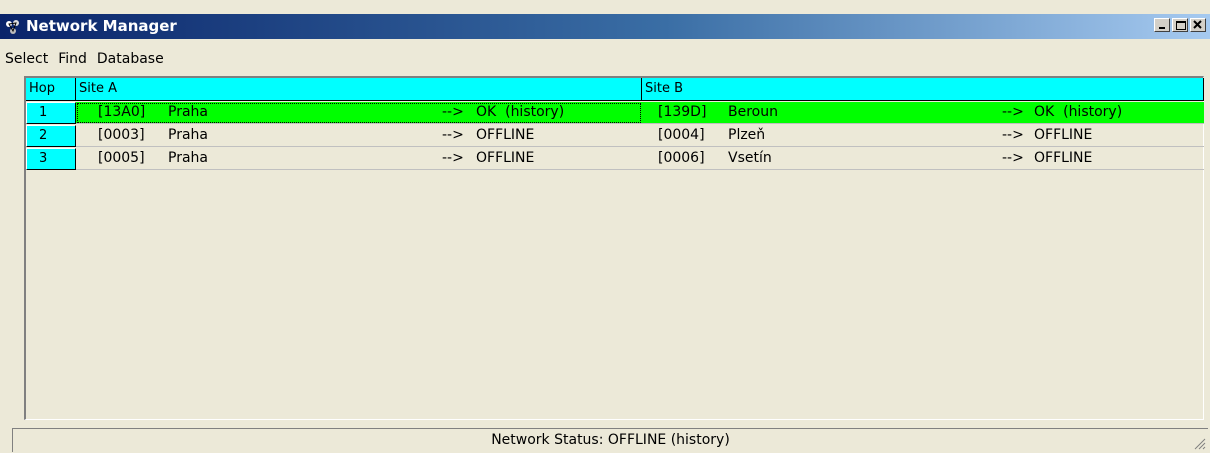 This screenshot has height=453, width=1210. What do you see at coordinates (51, 89) in the screenshot?
I see `header-hop: Hop` at bounding box center [51, 89].